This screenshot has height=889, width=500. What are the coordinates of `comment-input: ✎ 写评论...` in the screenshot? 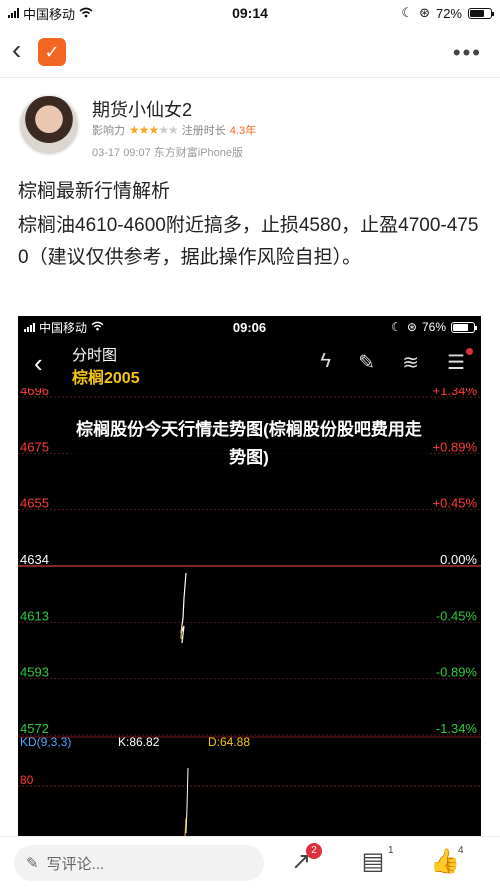 It's located at (139, 863).